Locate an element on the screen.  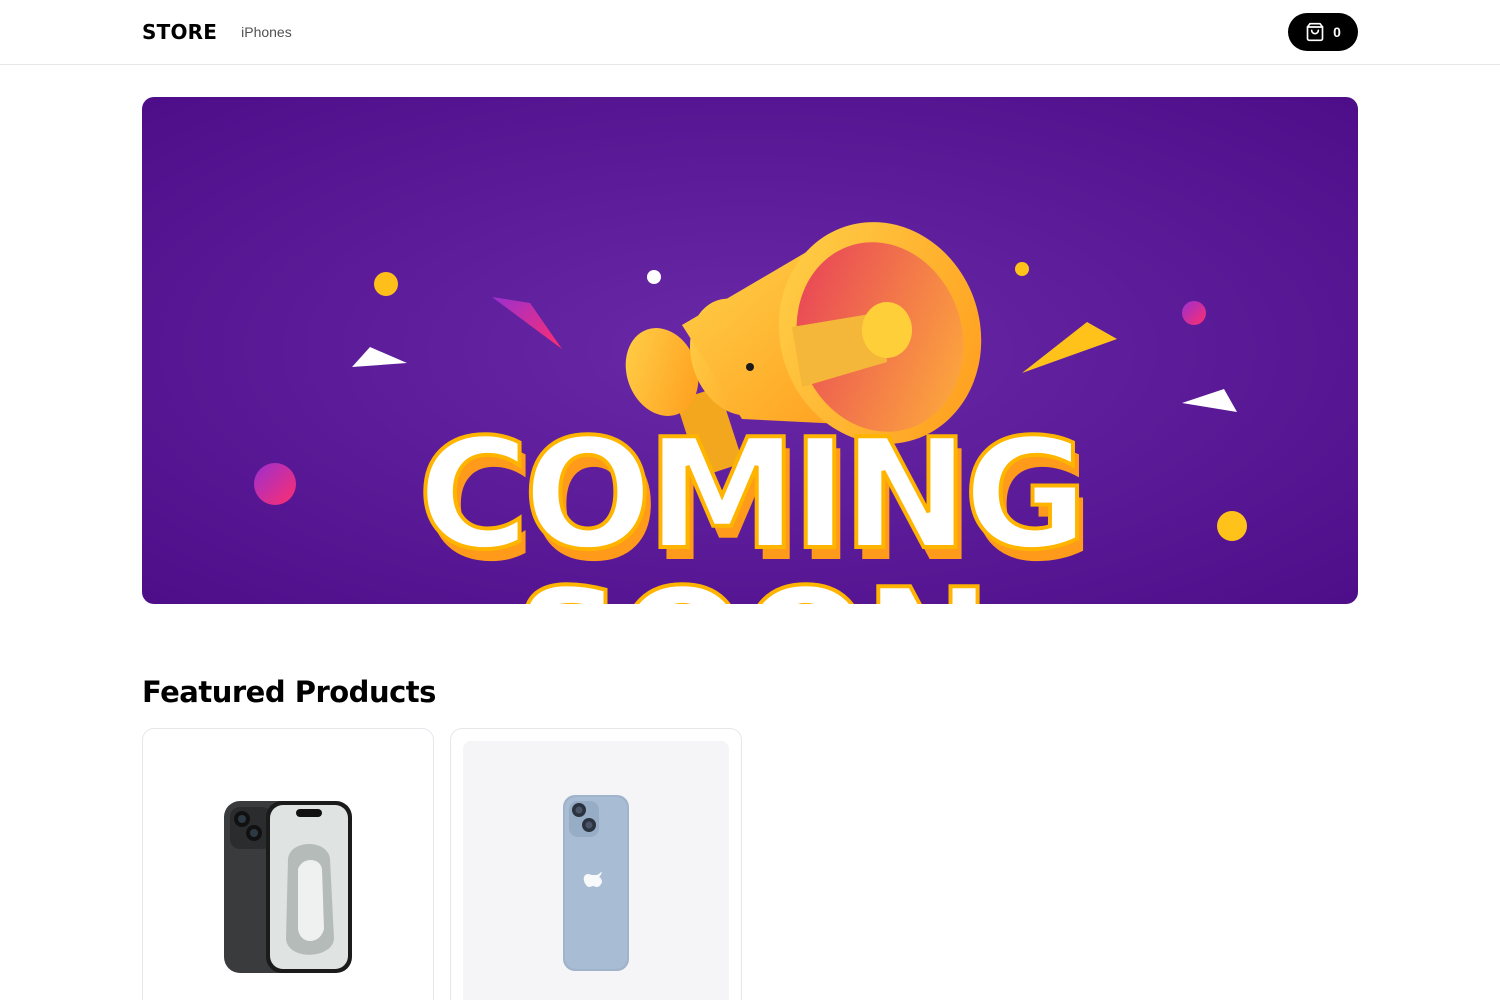
nav-link-iphones: iPhones is located at coordinates (266, 32).